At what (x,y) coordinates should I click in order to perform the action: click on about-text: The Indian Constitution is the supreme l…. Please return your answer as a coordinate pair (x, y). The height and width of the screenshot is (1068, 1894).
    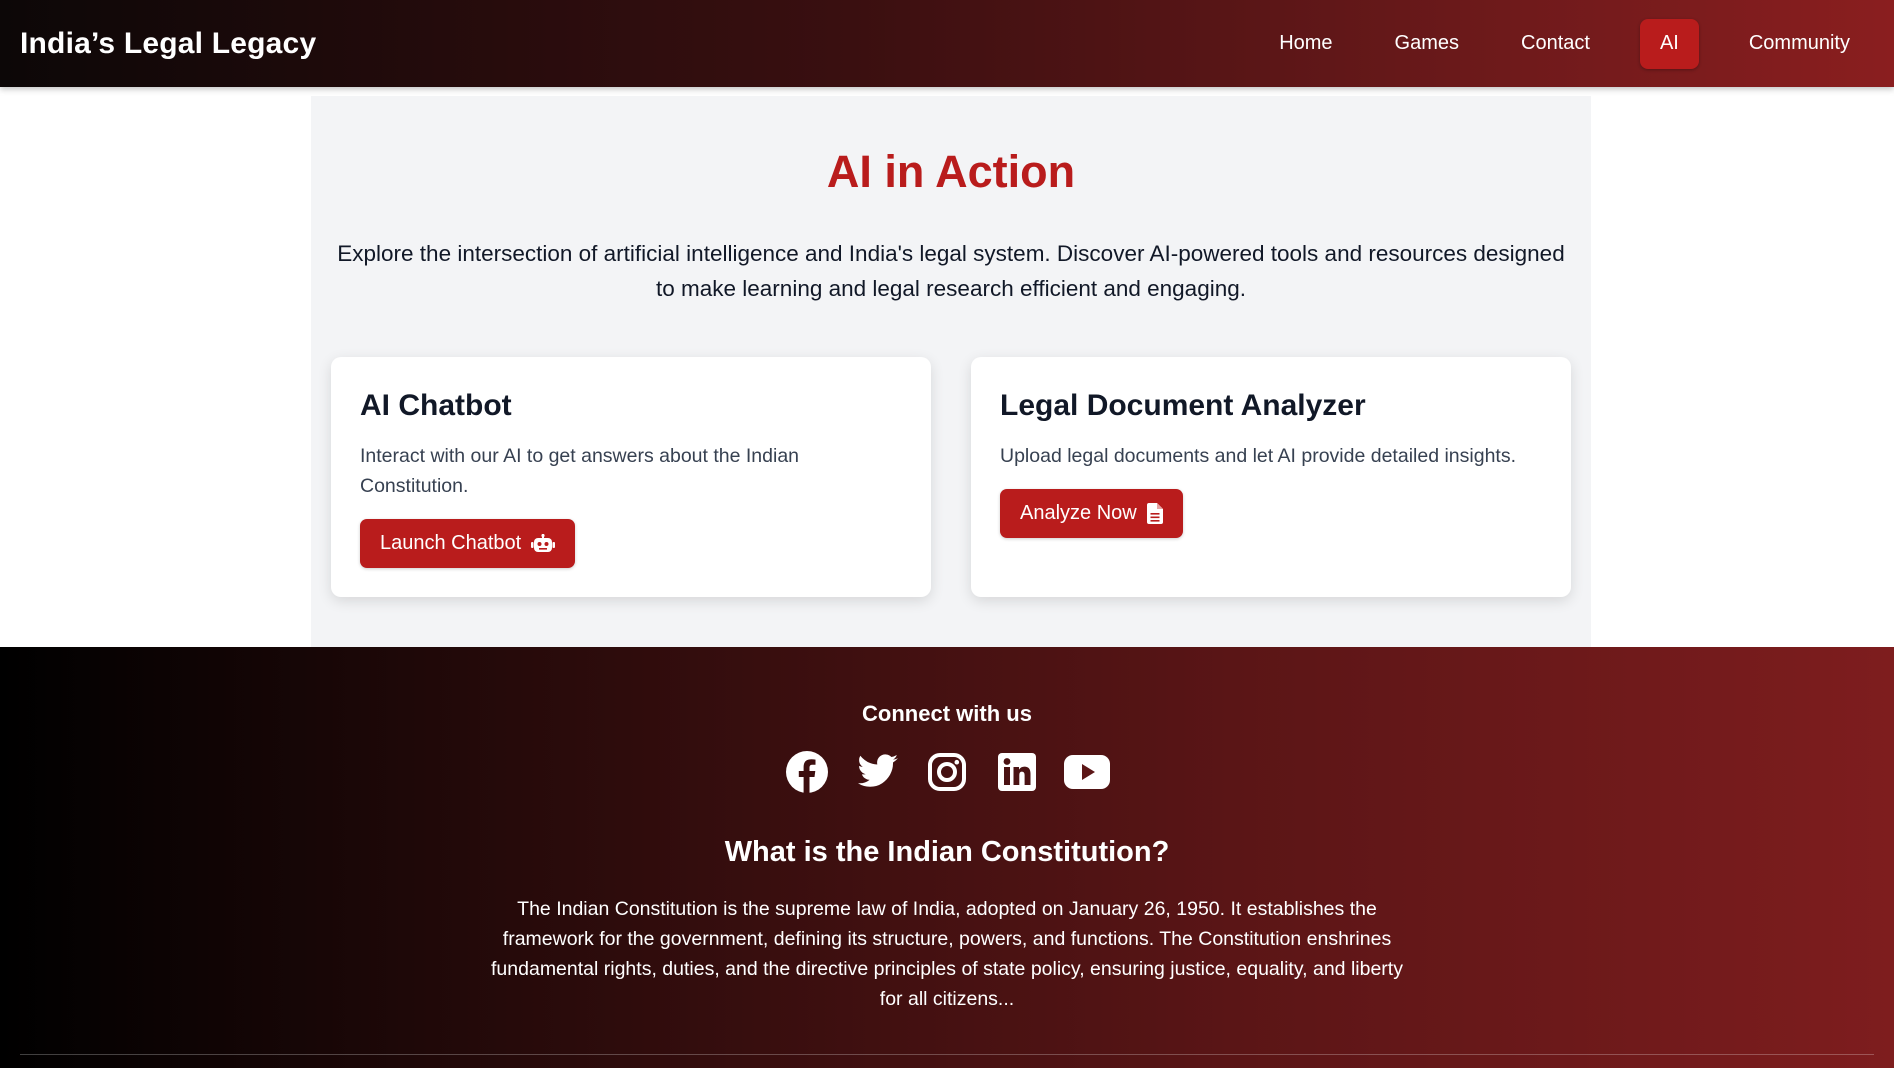
    Looking at the image, I should click on (947, 954).